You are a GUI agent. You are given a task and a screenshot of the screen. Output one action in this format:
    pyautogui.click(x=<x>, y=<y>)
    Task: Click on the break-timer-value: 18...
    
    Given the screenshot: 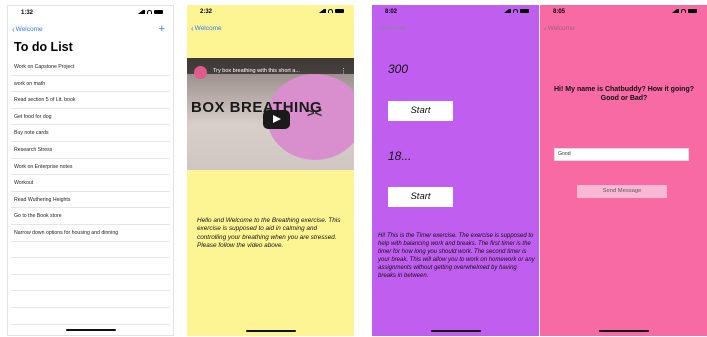 What is the action you would take?
    pyautogui.click(x=400, y=156)
    